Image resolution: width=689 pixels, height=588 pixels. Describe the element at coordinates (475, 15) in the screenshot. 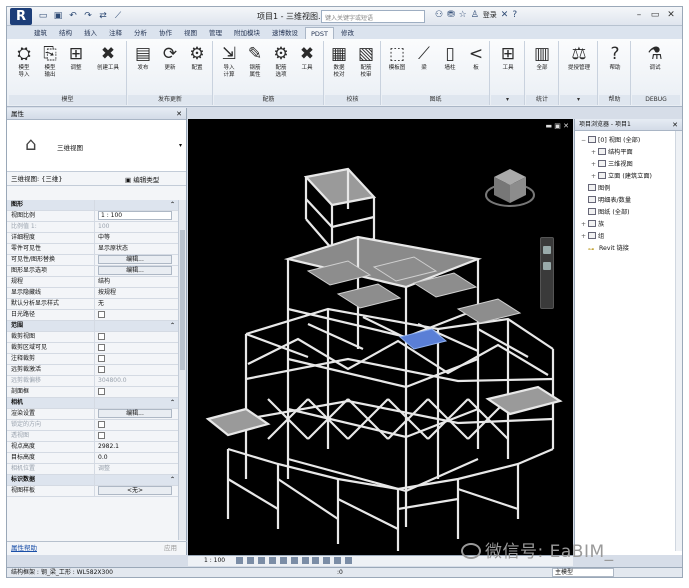

I see `user-icon: ♙` at that location.